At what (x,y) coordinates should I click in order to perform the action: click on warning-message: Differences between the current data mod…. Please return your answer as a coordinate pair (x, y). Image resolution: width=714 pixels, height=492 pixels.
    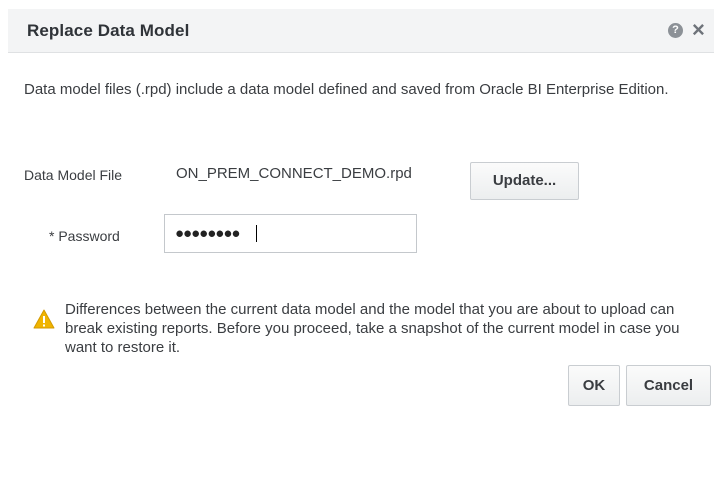
    Looking at the image, I should click on (372, 328).